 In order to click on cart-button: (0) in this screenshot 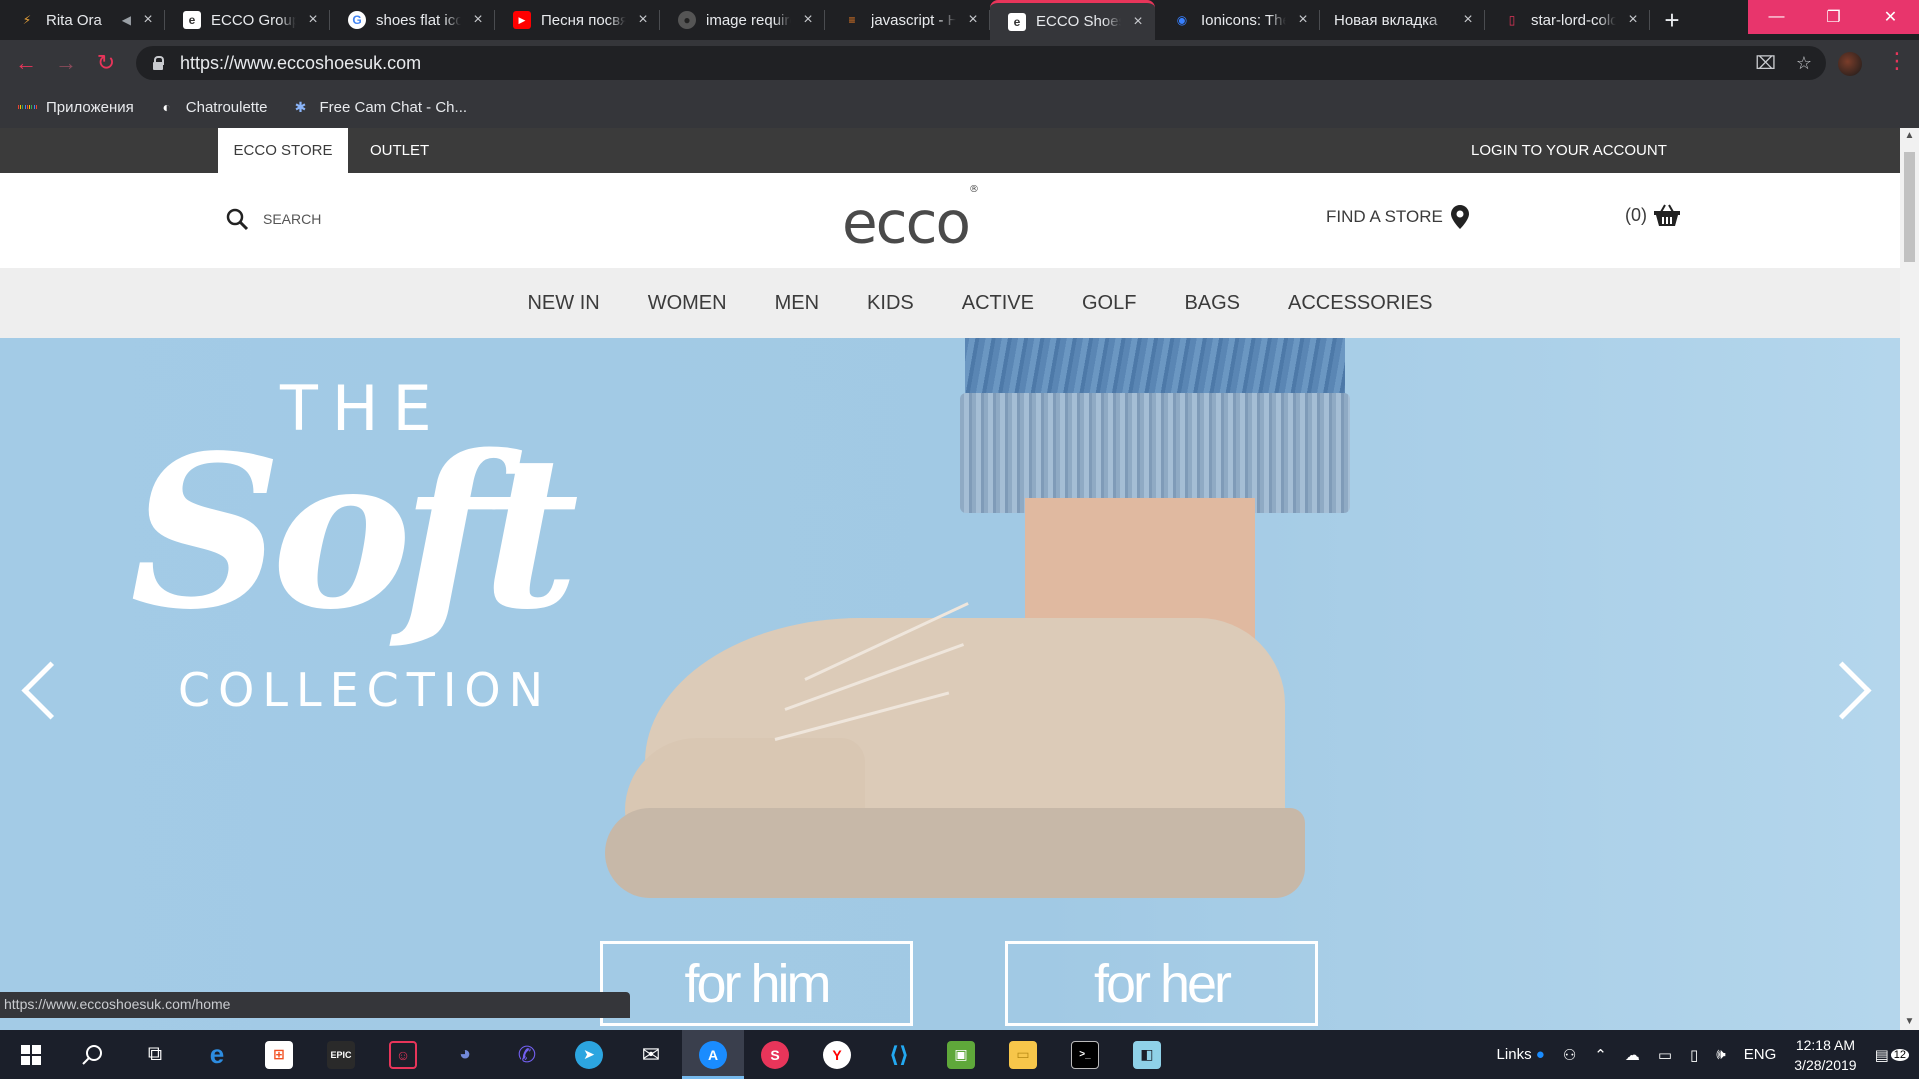, I will do `click(1653, 215)`.